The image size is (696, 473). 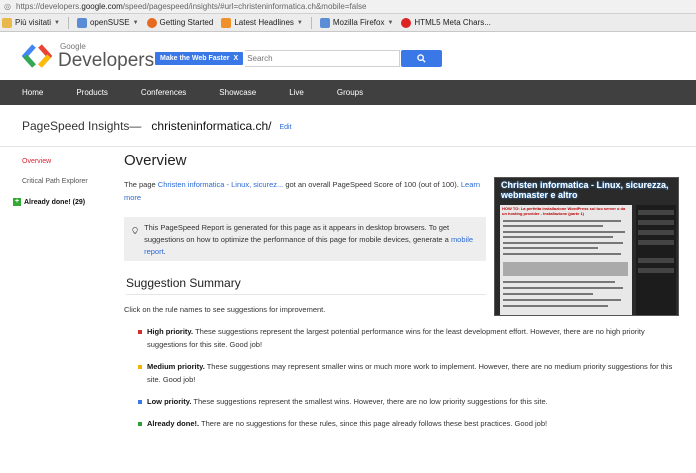 What do you see at coordinates (135, 230) in the screenshot?
I see `lightbulb-icon` at bounding box center [135, 230].